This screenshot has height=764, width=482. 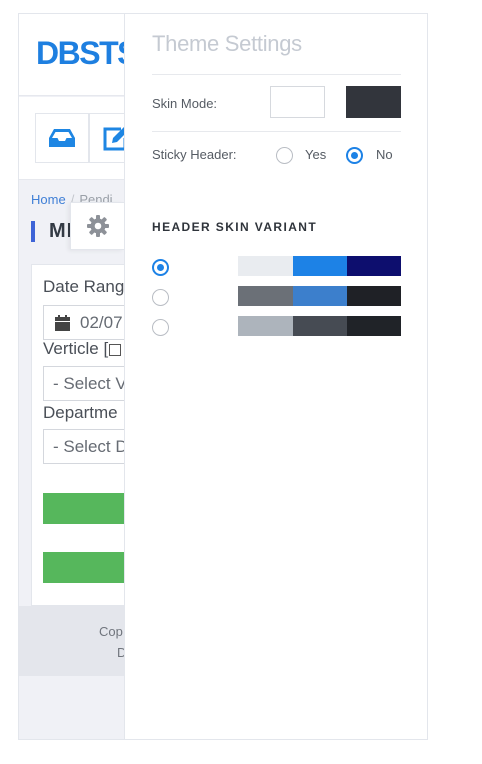 What do you see at coordinates (76, 348) in the screenshot?
I see `verticle-label-text: Verticle [` at bounding box center [76, 348].